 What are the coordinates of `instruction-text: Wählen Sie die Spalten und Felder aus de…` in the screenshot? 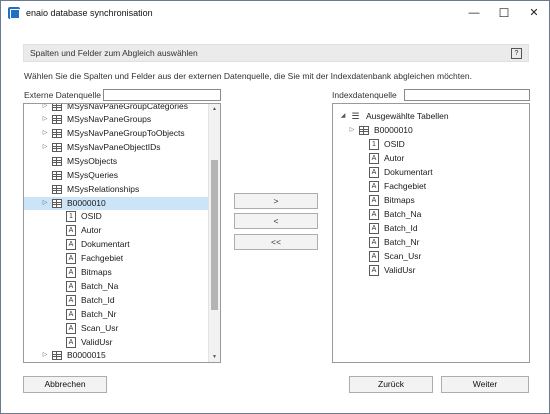 It's located at (248, 76).